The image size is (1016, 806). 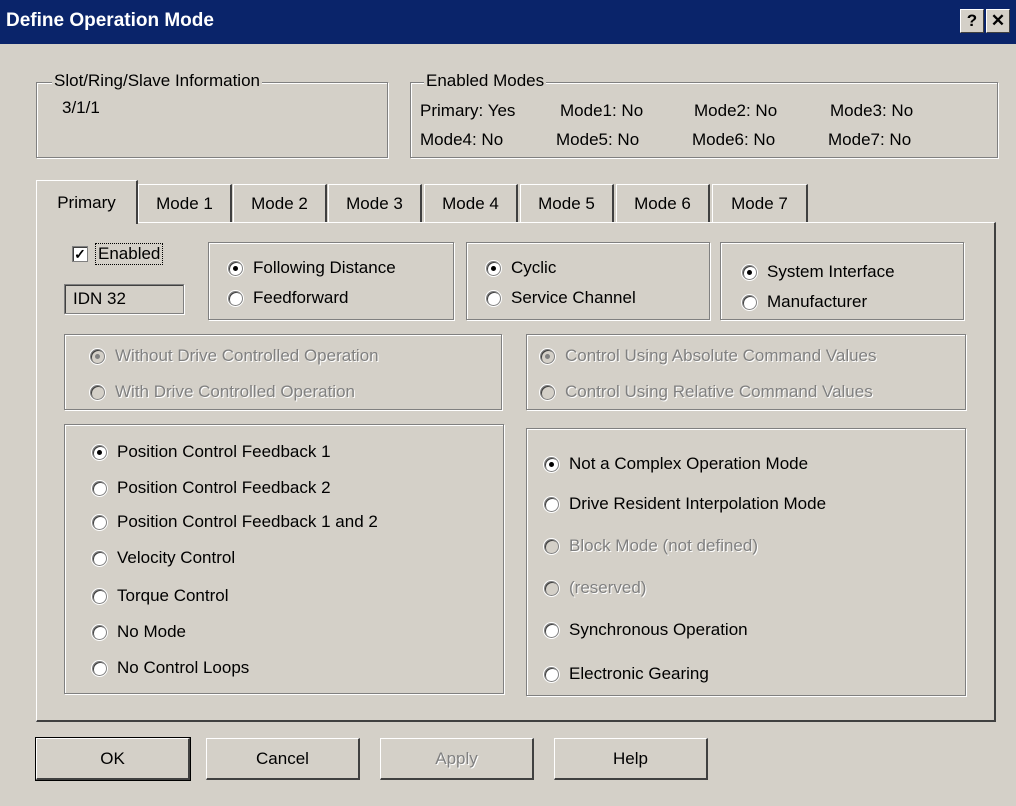 I want to click on tab-mode-6: Mode 6, so click(x=663, y=203).